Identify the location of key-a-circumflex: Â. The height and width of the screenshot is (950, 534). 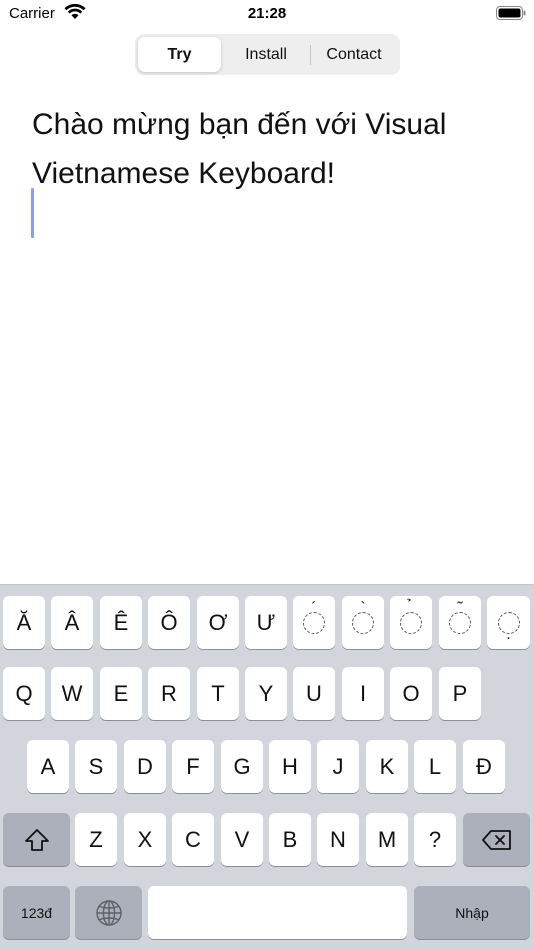
(72, 622).